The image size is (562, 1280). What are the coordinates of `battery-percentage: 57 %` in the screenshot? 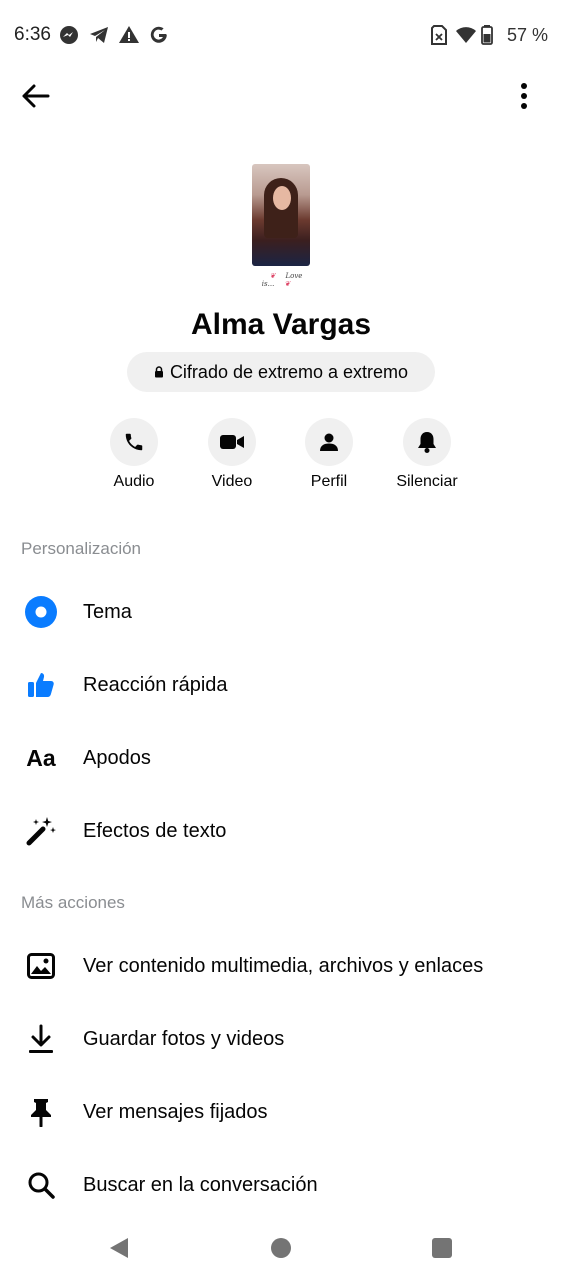 It's located at (527, 34).